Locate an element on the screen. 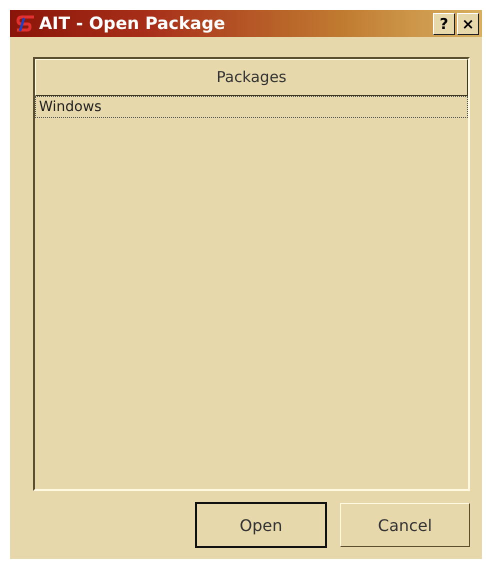  help-button: ? is located at coordinates (444, 23).